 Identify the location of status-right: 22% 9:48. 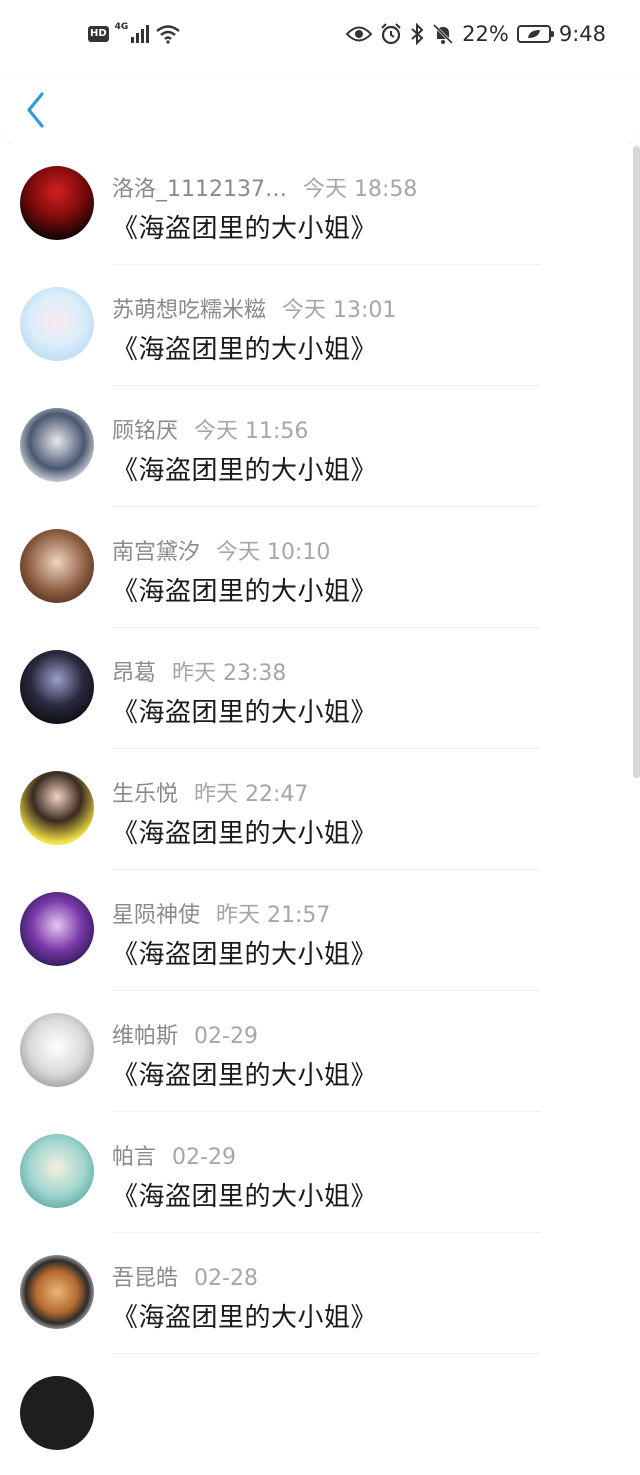
(476, 34).